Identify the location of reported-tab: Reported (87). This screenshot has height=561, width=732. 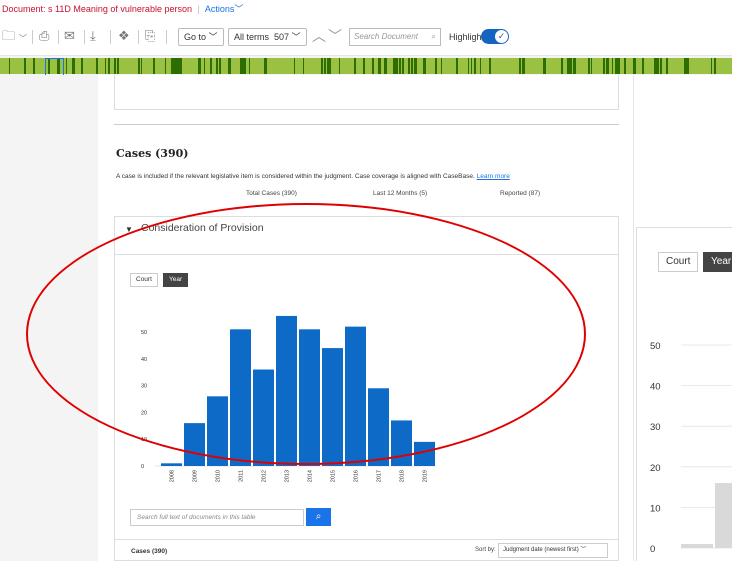
(520, 193).